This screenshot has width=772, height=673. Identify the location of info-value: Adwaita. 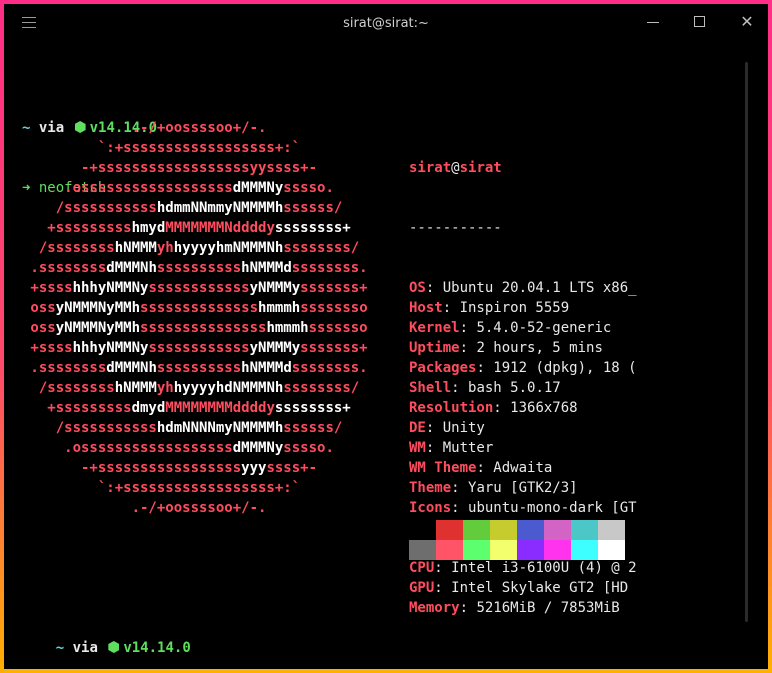
(523, 468).